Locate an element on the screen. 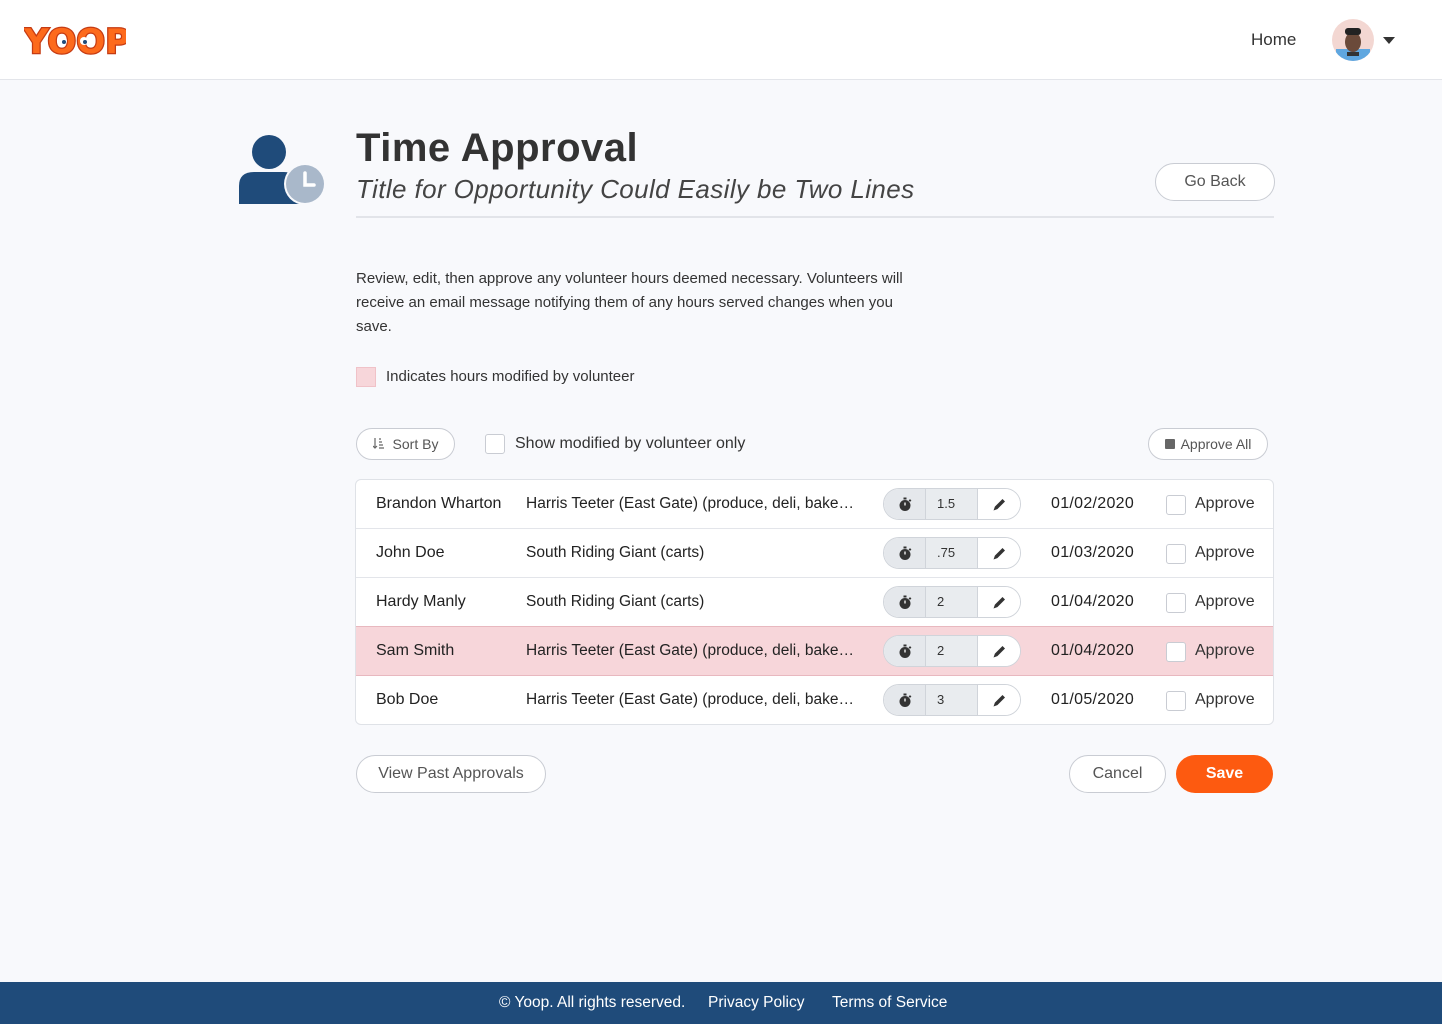 The width and height of the screenshot is (1442, 1024). modified-legend-swatch is located at coordinates (366, 377).